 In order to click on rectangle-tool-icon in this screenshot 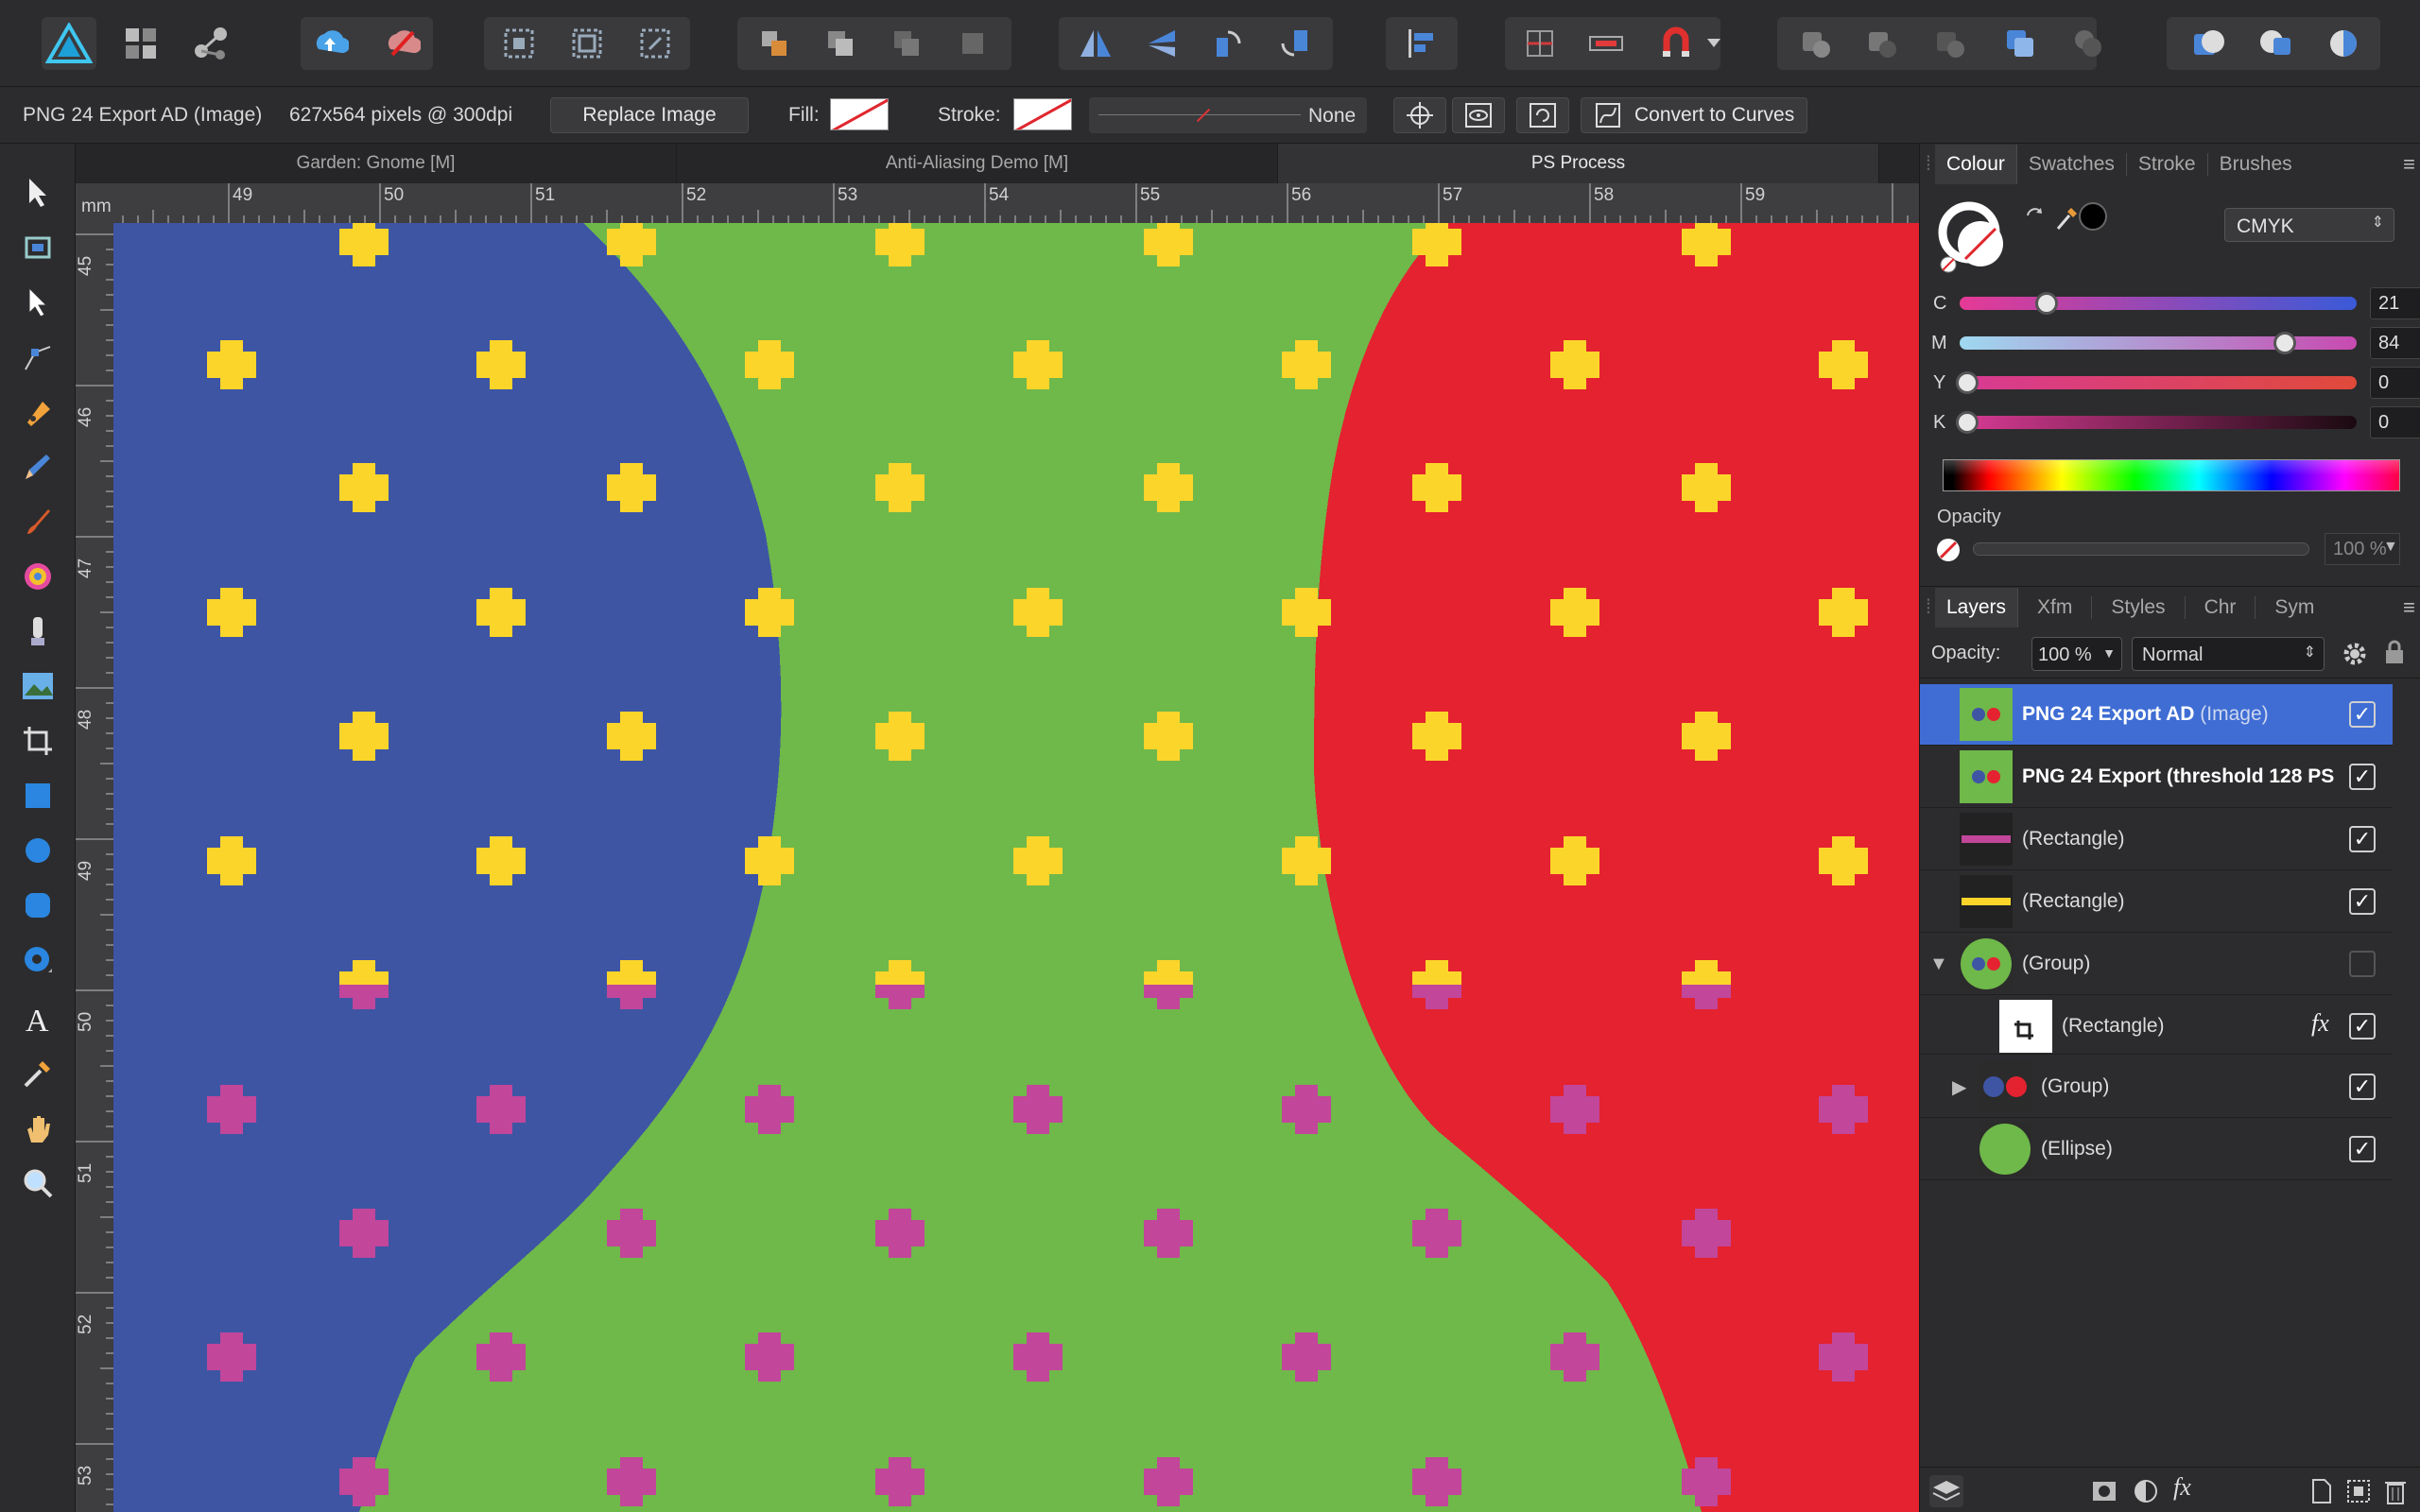, I will do `click(38, 795)`.